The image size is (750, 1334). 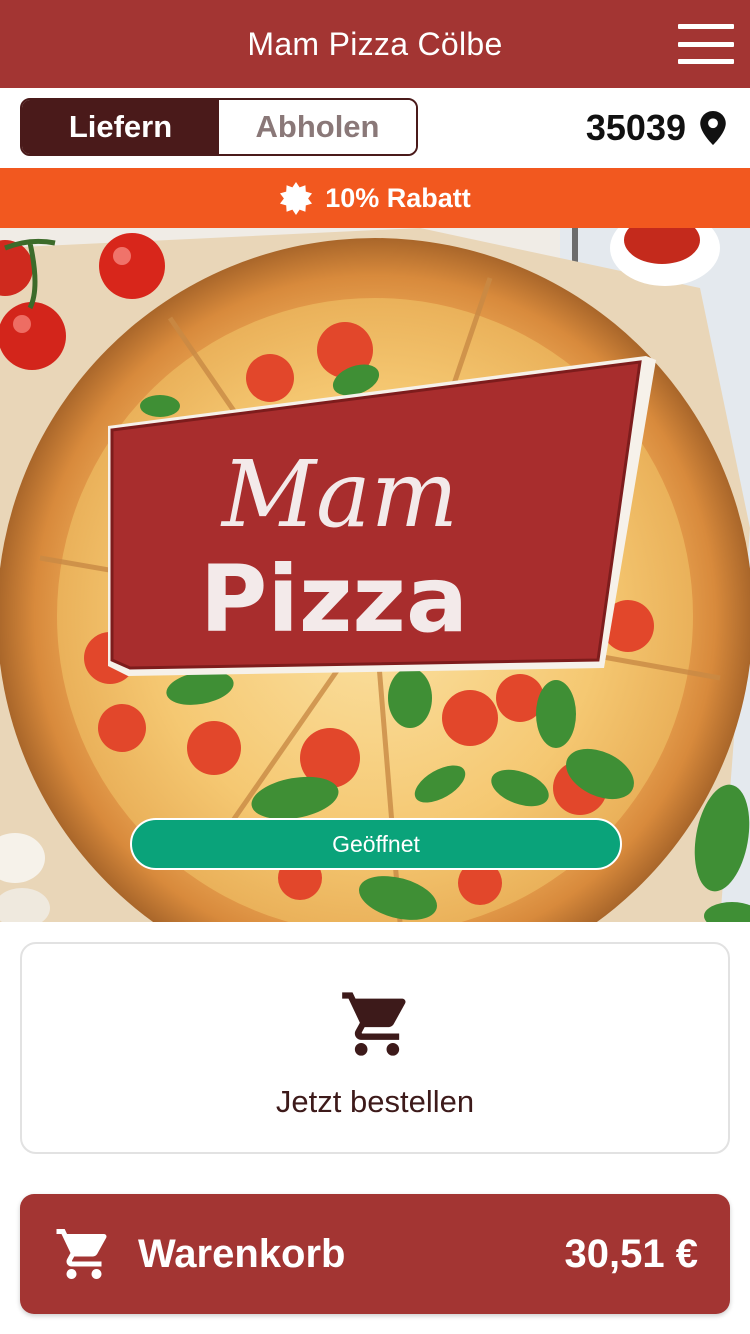 I want to click on postcode-value: 35039, so click(x=635, y=127).